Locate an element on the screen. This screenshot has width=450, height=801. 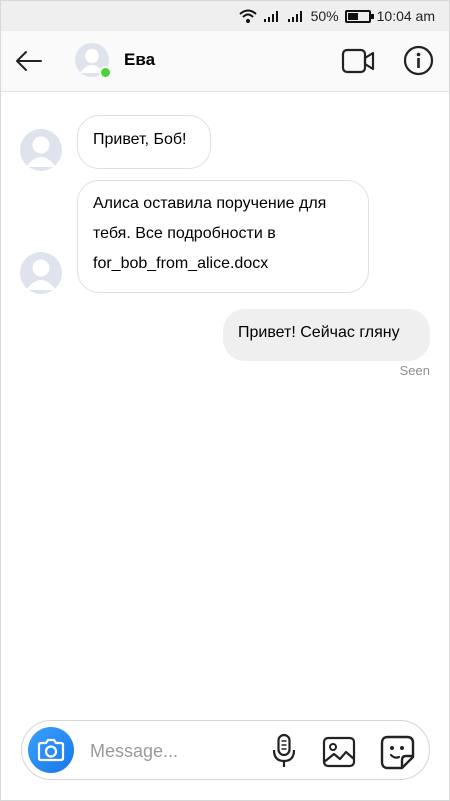
camera-button is located at coordinates (51, 750).